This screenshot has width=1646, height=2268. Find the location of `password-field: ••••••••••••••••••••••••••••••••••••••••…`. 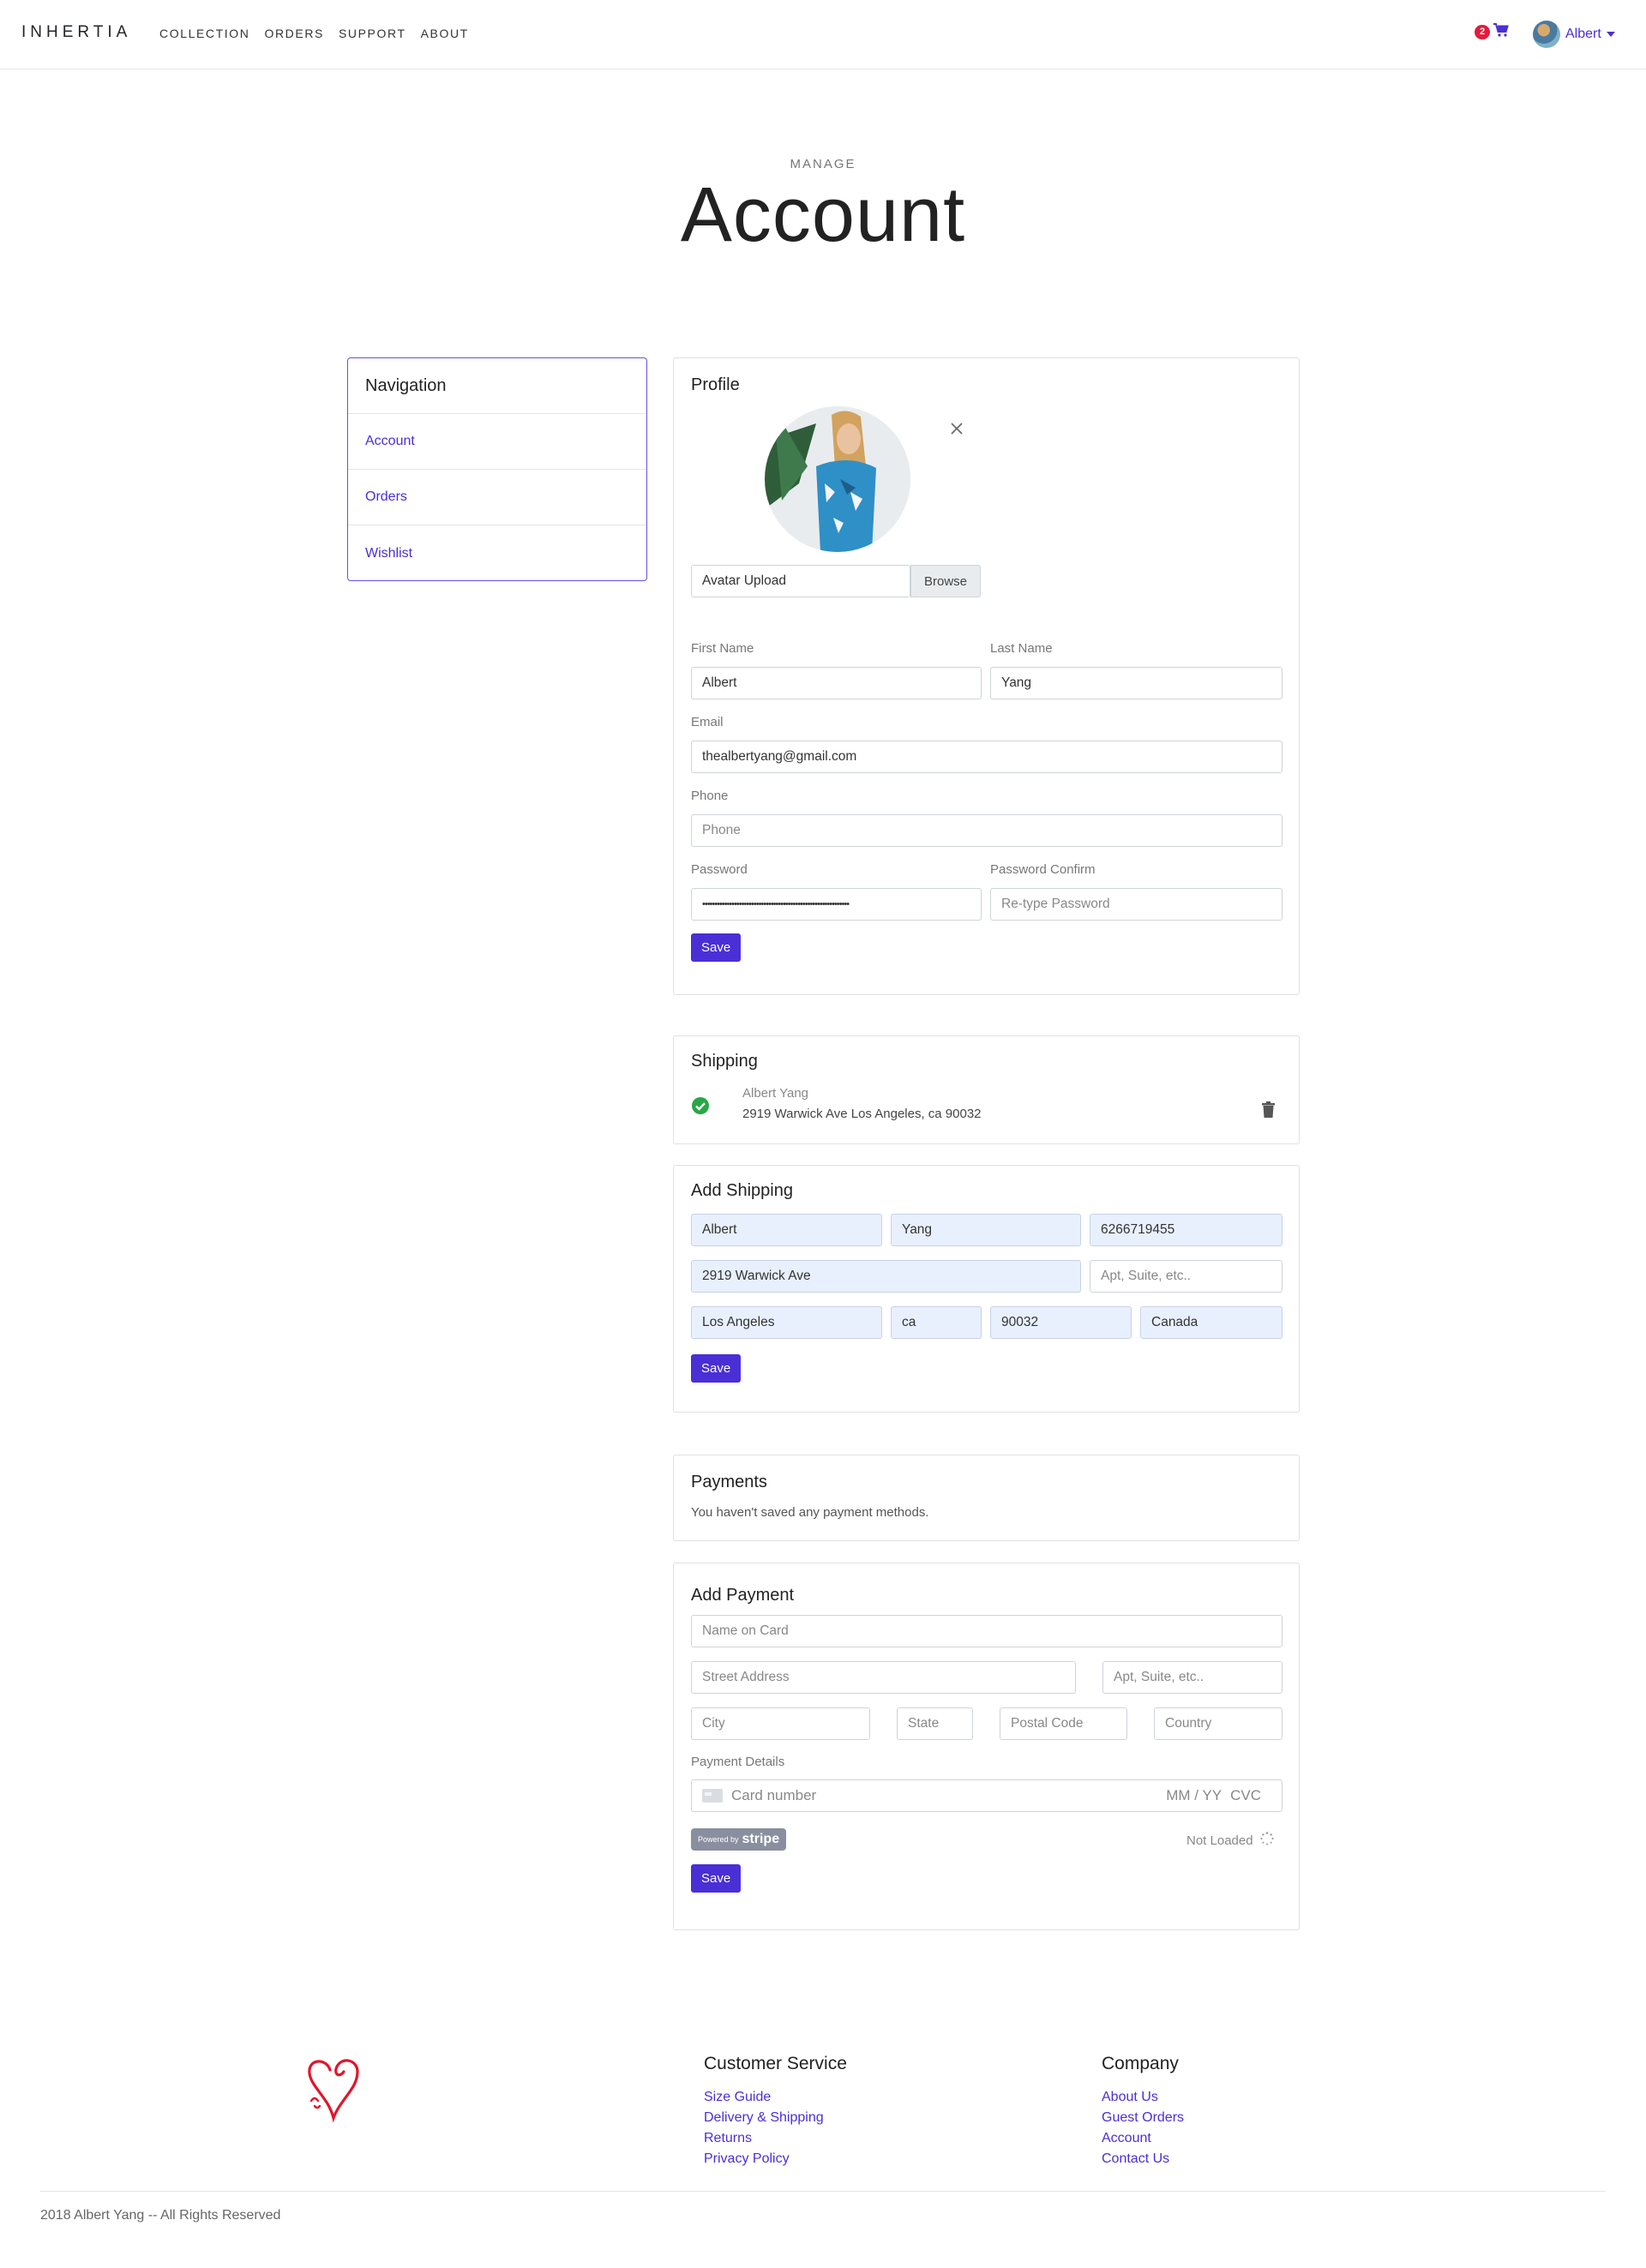

password-field: ••••••••••••••••••••••••••••••••••••••••… is located at coordinates (836, 904).